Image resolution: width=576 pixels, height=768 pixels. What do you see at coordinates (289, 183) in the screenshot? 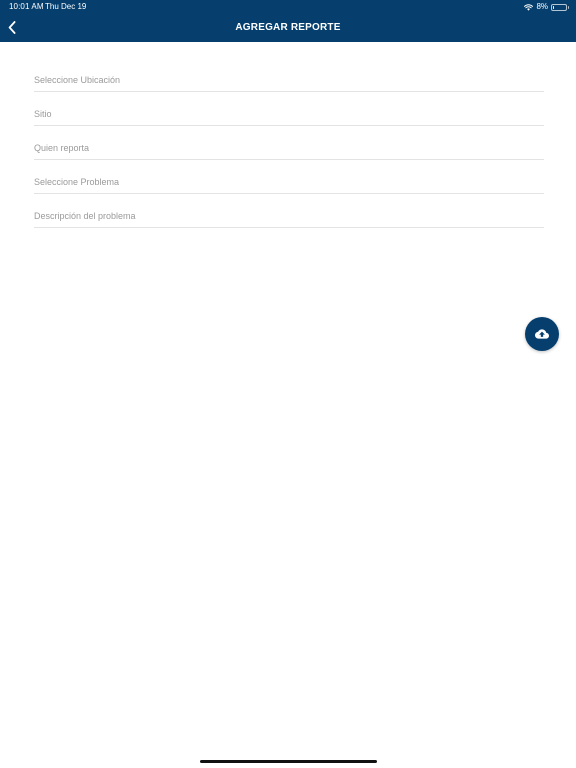
I see `problem-select-input` at bounding box center [289, 183].